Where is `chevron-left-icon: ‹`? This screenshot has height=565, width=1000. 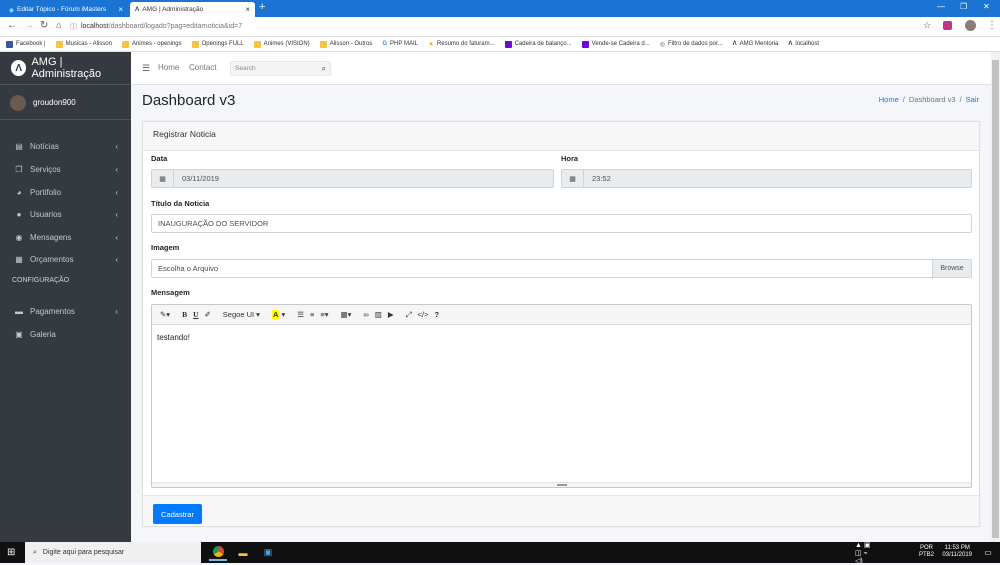 chevron-left-icon: ‹ is located at coordinates (116, 259).